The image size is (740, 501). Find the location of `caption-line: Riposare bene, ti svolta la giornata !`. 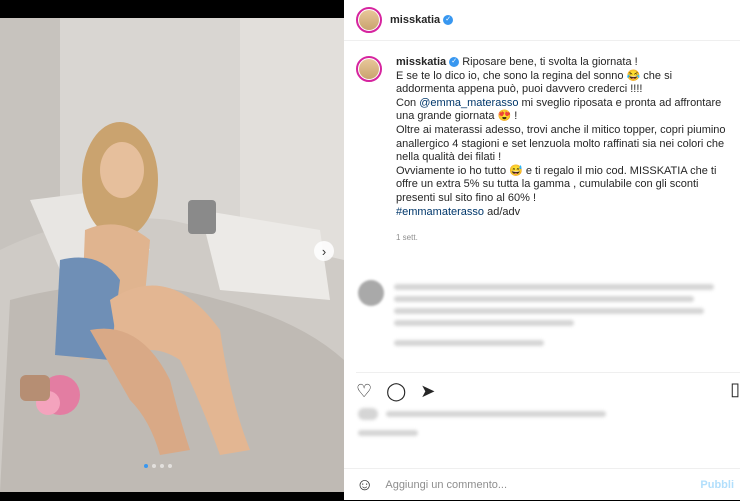

caption-line: Riposare bene, ti svolta la giornata ! is located at coordinates (550, 62).